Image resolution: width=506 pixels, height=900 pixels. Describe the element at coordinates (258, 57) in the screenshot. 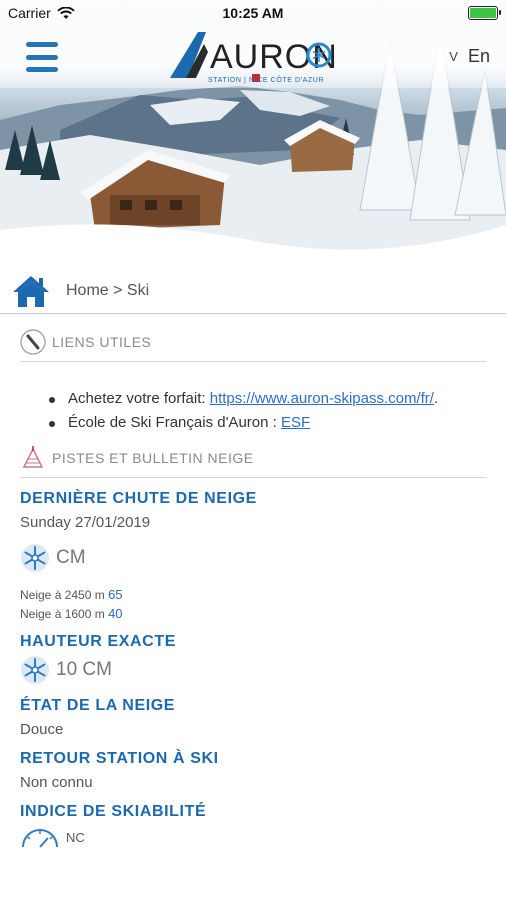

I see `auron-logo: AURON STATION | NICE CÔTE D'AZUR` at that location.